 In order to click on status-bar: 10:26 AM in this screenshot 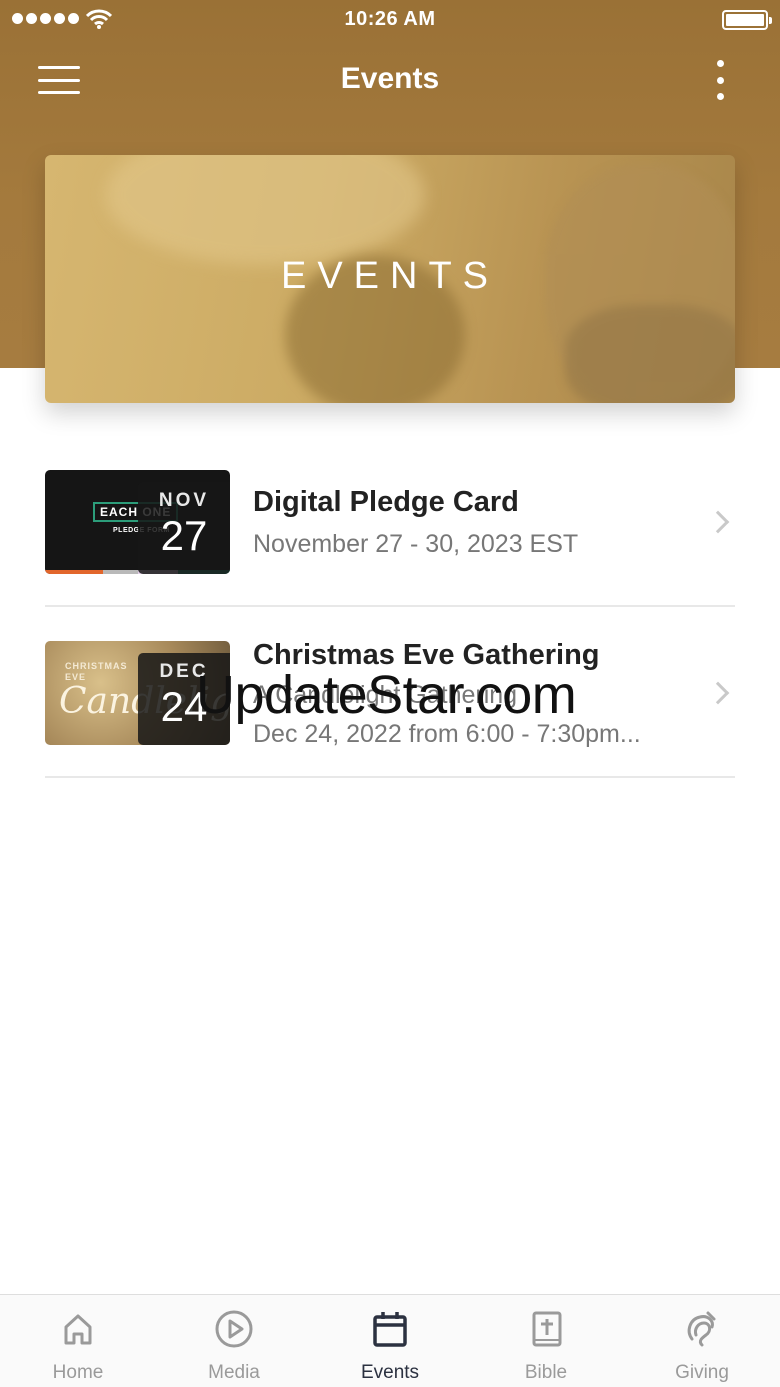, I will do `click(390, 20)`.